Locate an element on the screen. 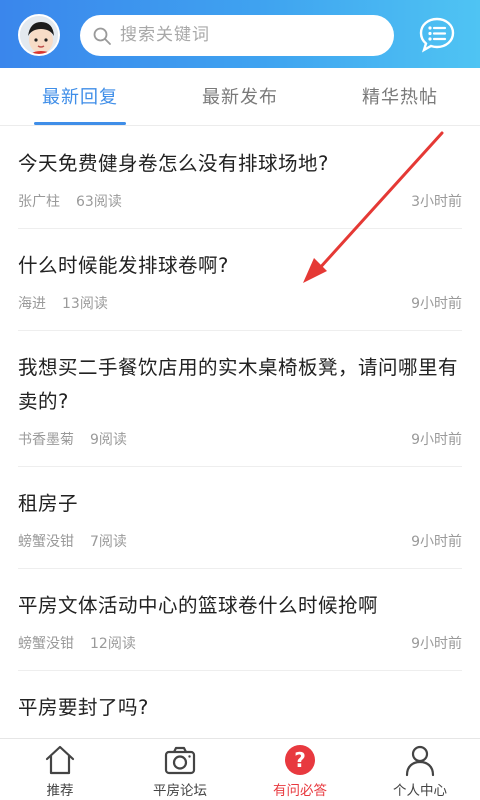 Image resolution: width=480 pixels, height=800 pixels. post-author: 海进 is located at coordinates (32, 304).